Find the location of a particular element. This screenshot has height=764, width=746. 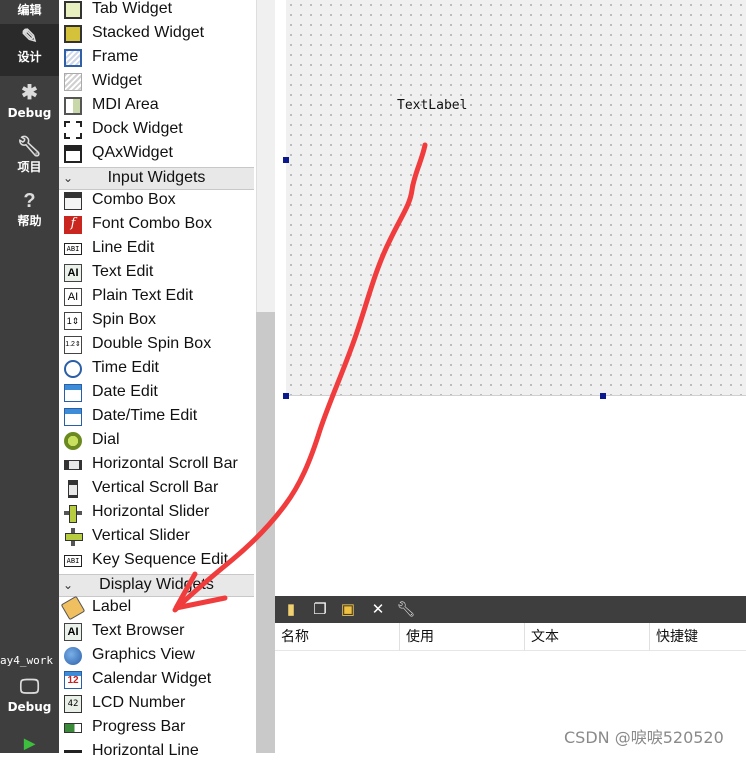

build-config-button: 🖵︎ Debug is located at coordinates (29, 699).